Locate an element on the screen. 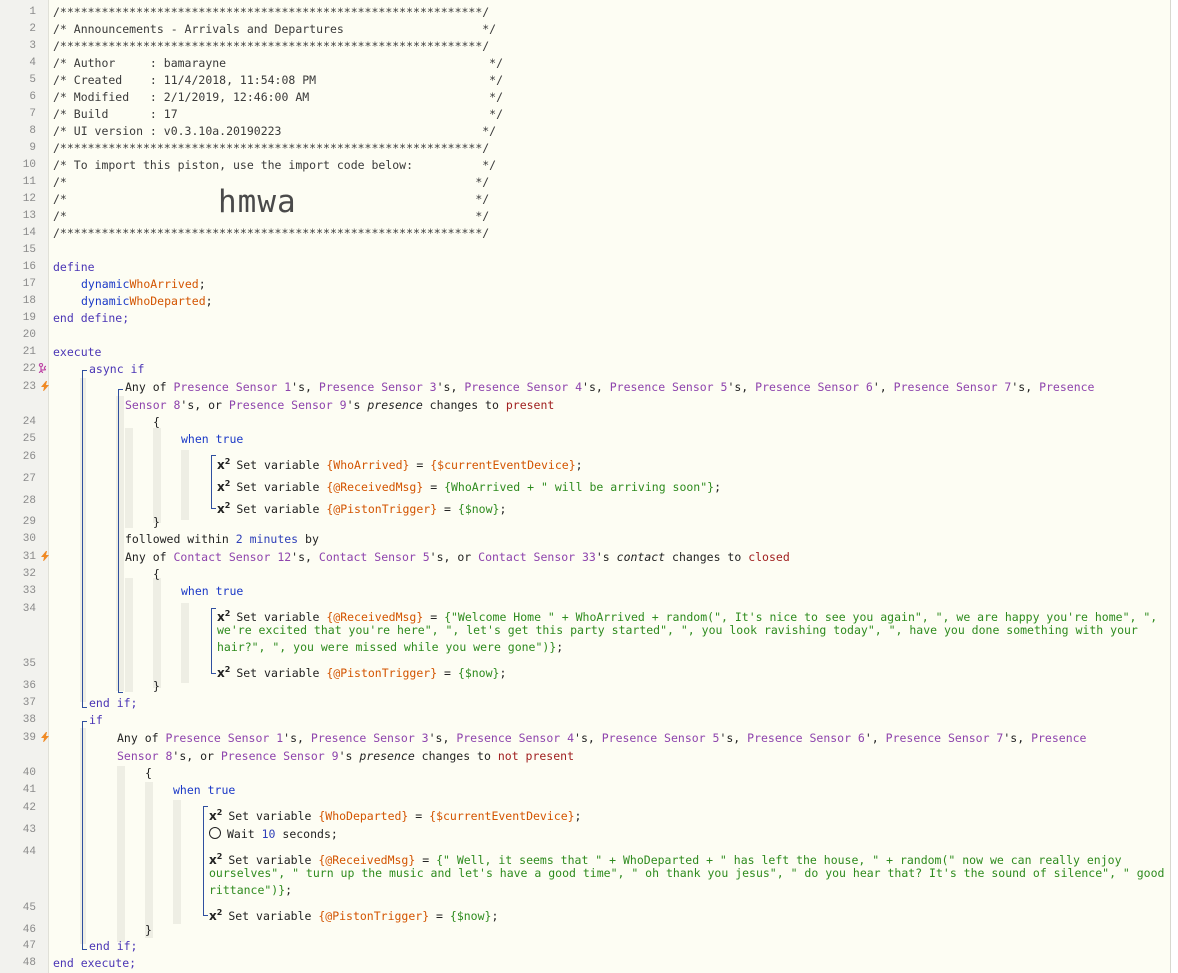 This screenshot has width=1178, height=973. variable-declaration: dynamicWhoDeparted; is located at coordinates (147, 301).